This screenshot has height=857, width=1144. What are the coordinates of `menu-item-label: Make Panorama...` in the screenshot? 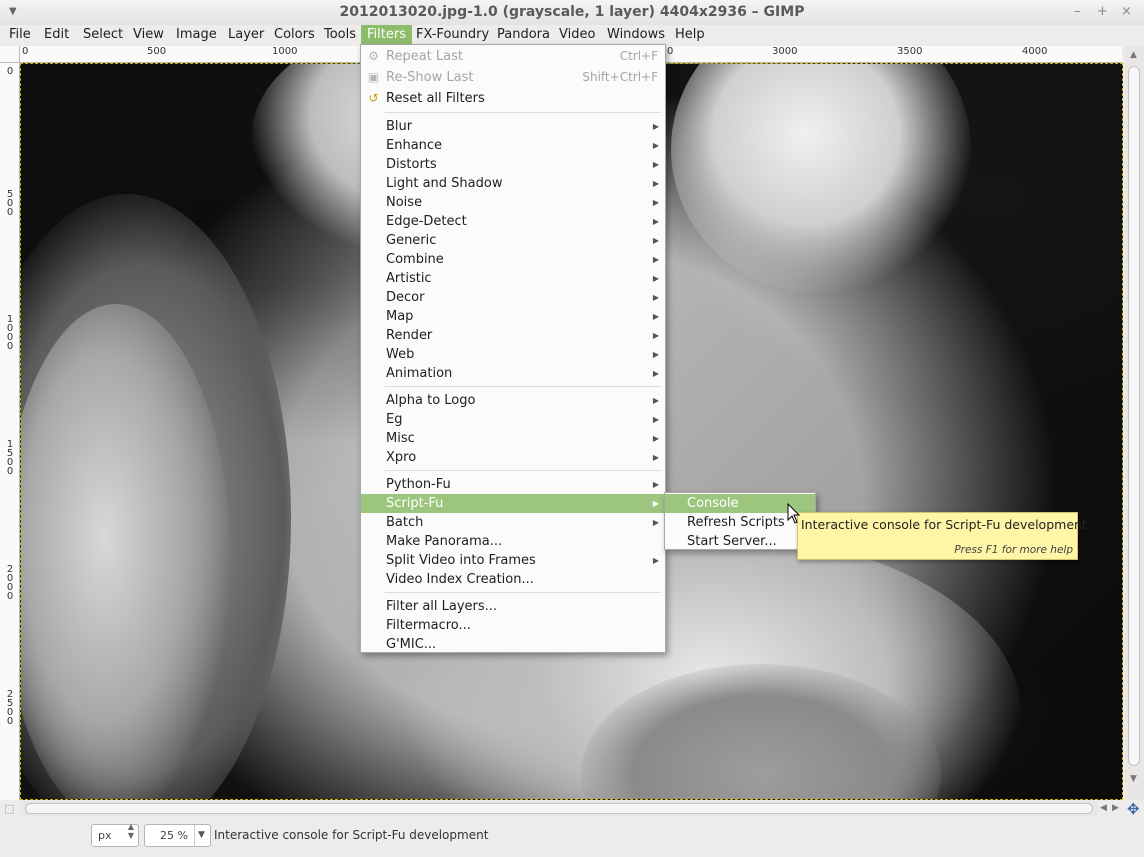 It's located at (444, 541).